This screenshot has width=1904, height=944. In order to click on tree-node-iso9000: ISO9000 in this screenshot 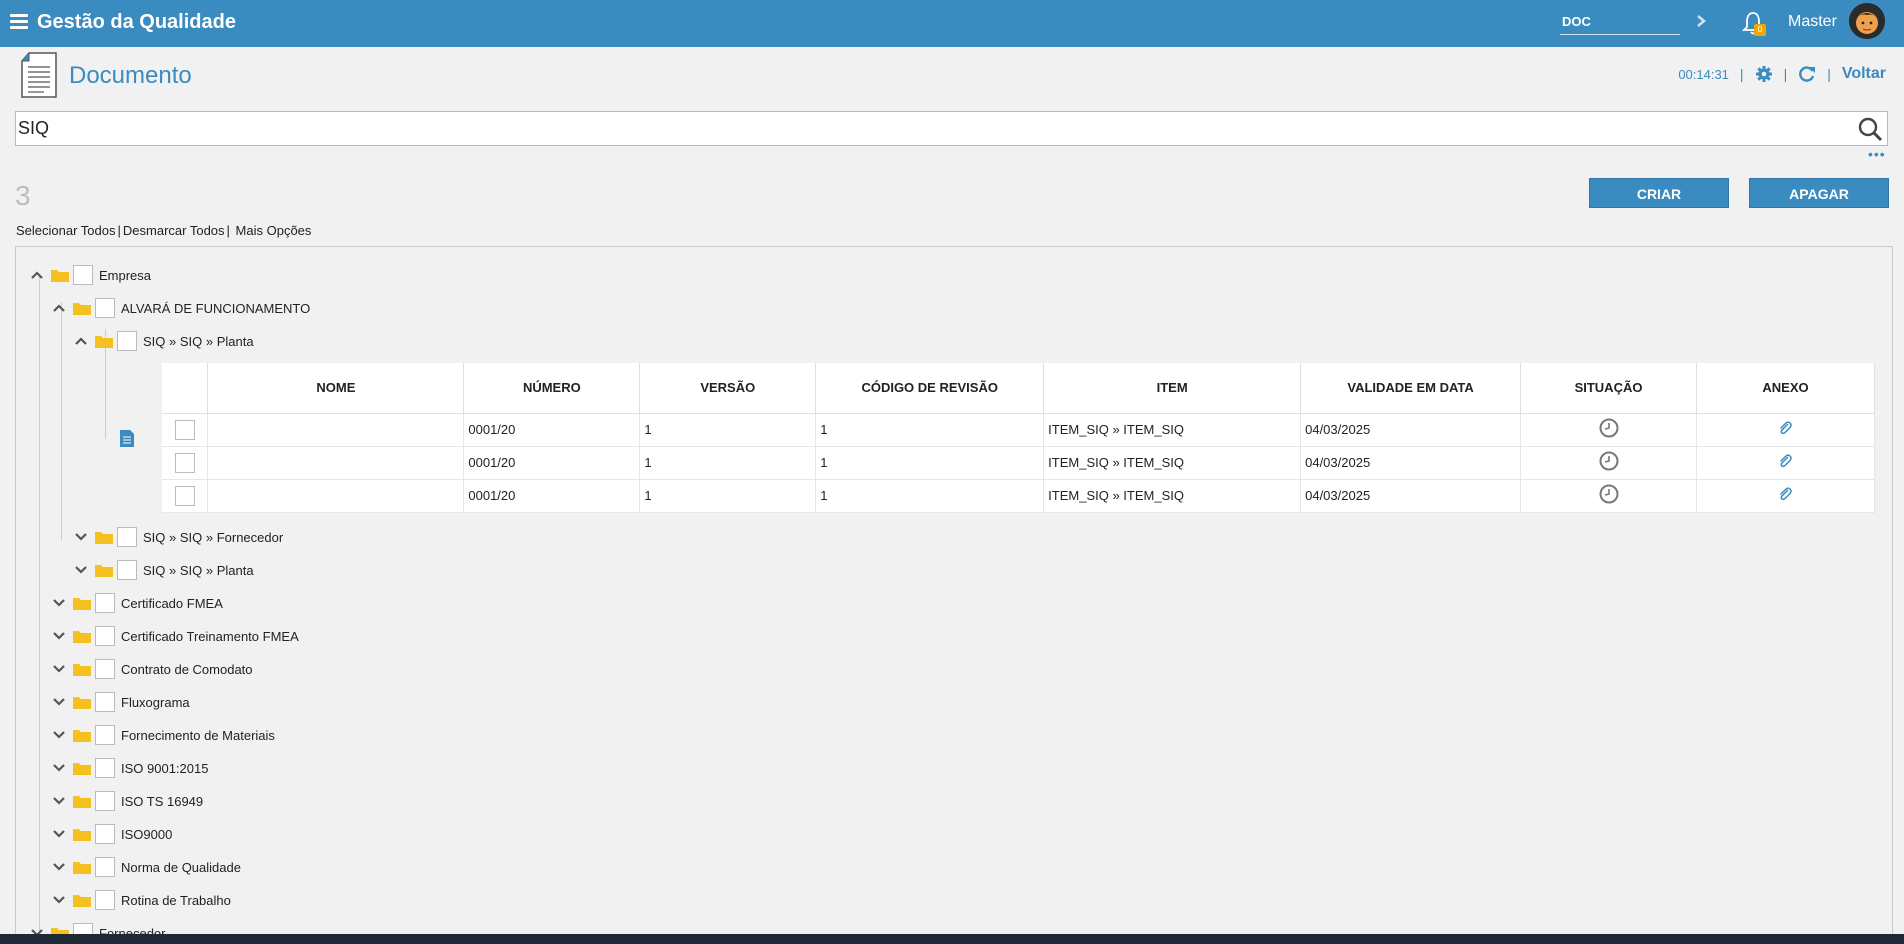, I will do `click(111, 834)`.